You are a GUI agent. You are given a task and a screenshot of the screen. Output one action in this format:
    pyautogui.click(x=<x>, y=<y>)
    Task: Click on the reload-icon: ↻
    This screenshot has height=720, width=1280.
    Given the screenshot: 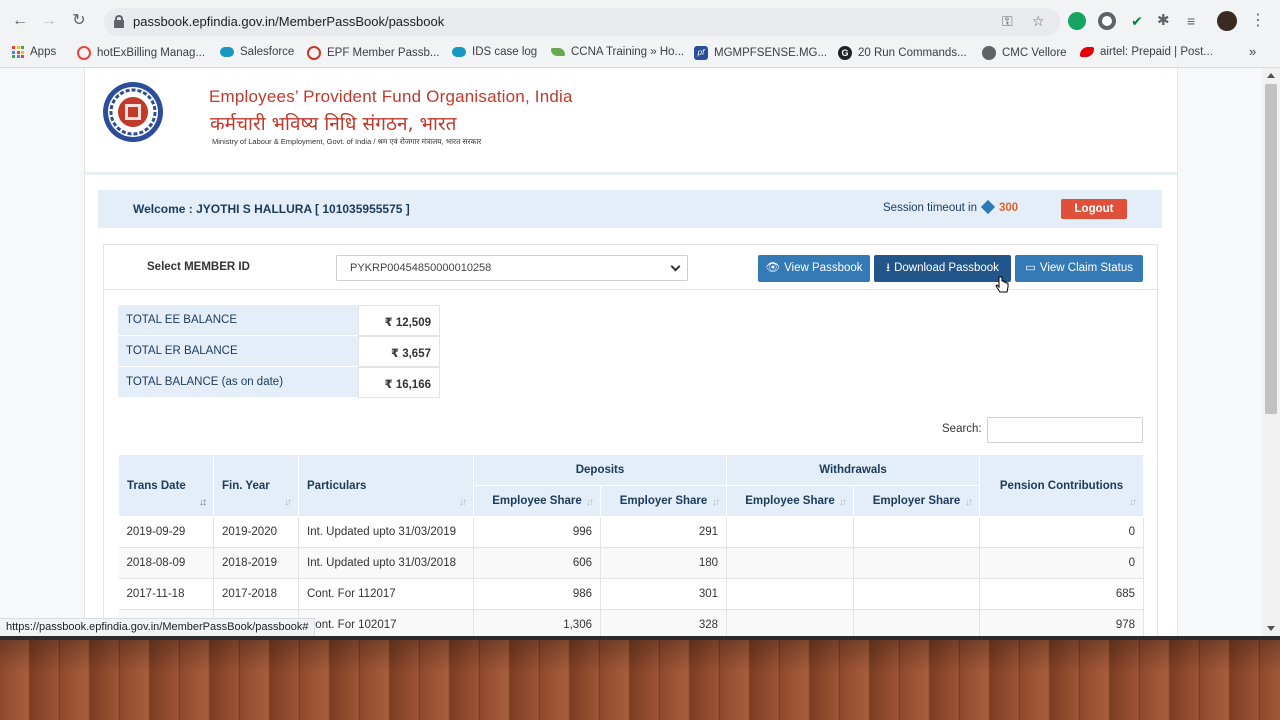 What is the action you would take?
    pyautogui.click(x=79, y=21)
    